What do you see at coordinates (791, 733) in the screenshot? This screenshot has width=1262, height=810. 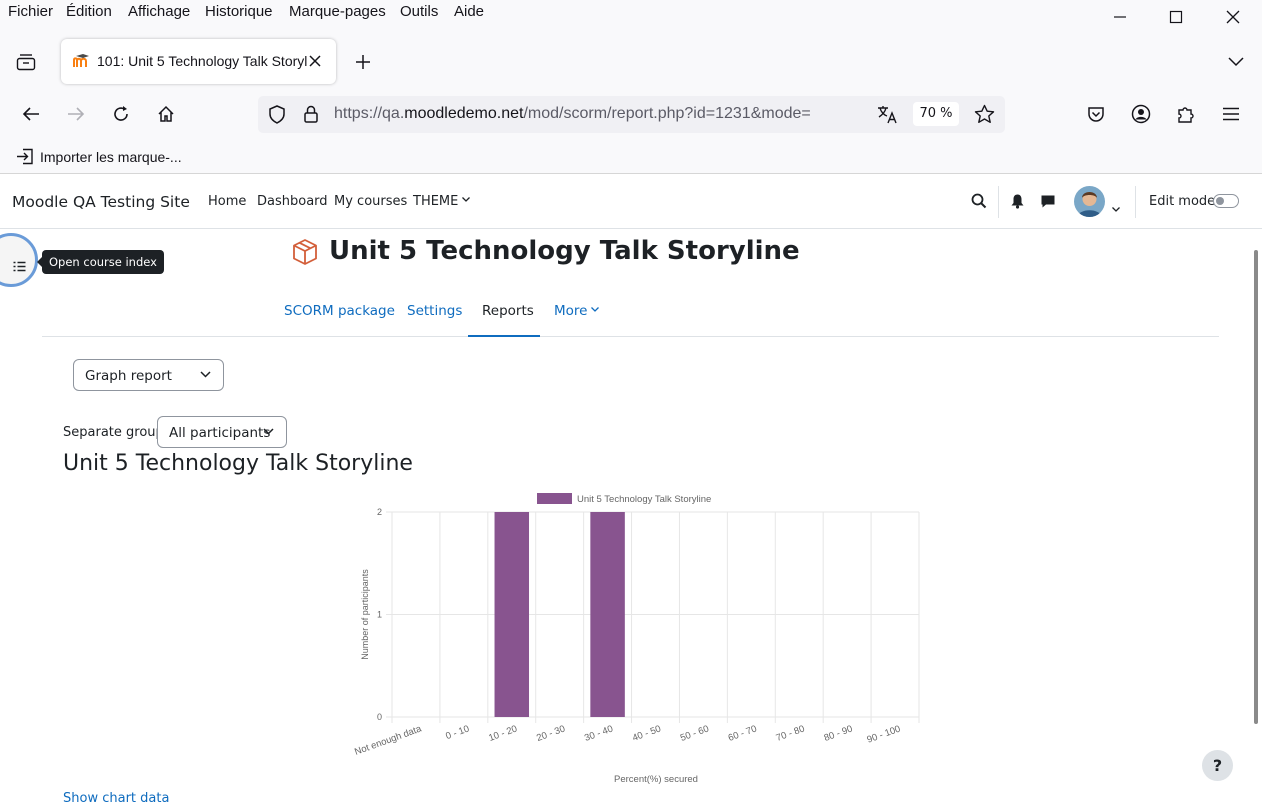 I see `x-tick-label: 70 - 80` at bounding box center [791, 733].